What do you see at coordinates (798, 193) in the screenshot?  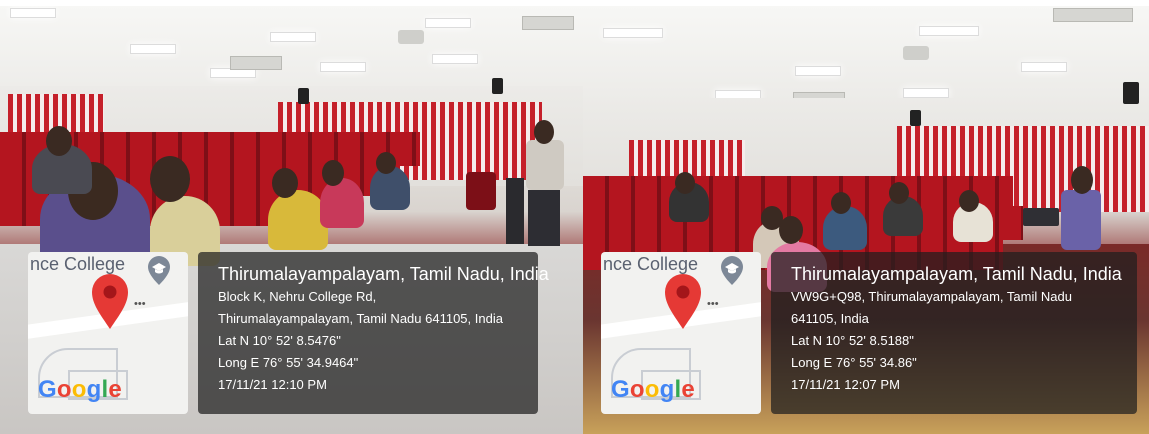 I see `seat-row` at bounding box center [798, 193].